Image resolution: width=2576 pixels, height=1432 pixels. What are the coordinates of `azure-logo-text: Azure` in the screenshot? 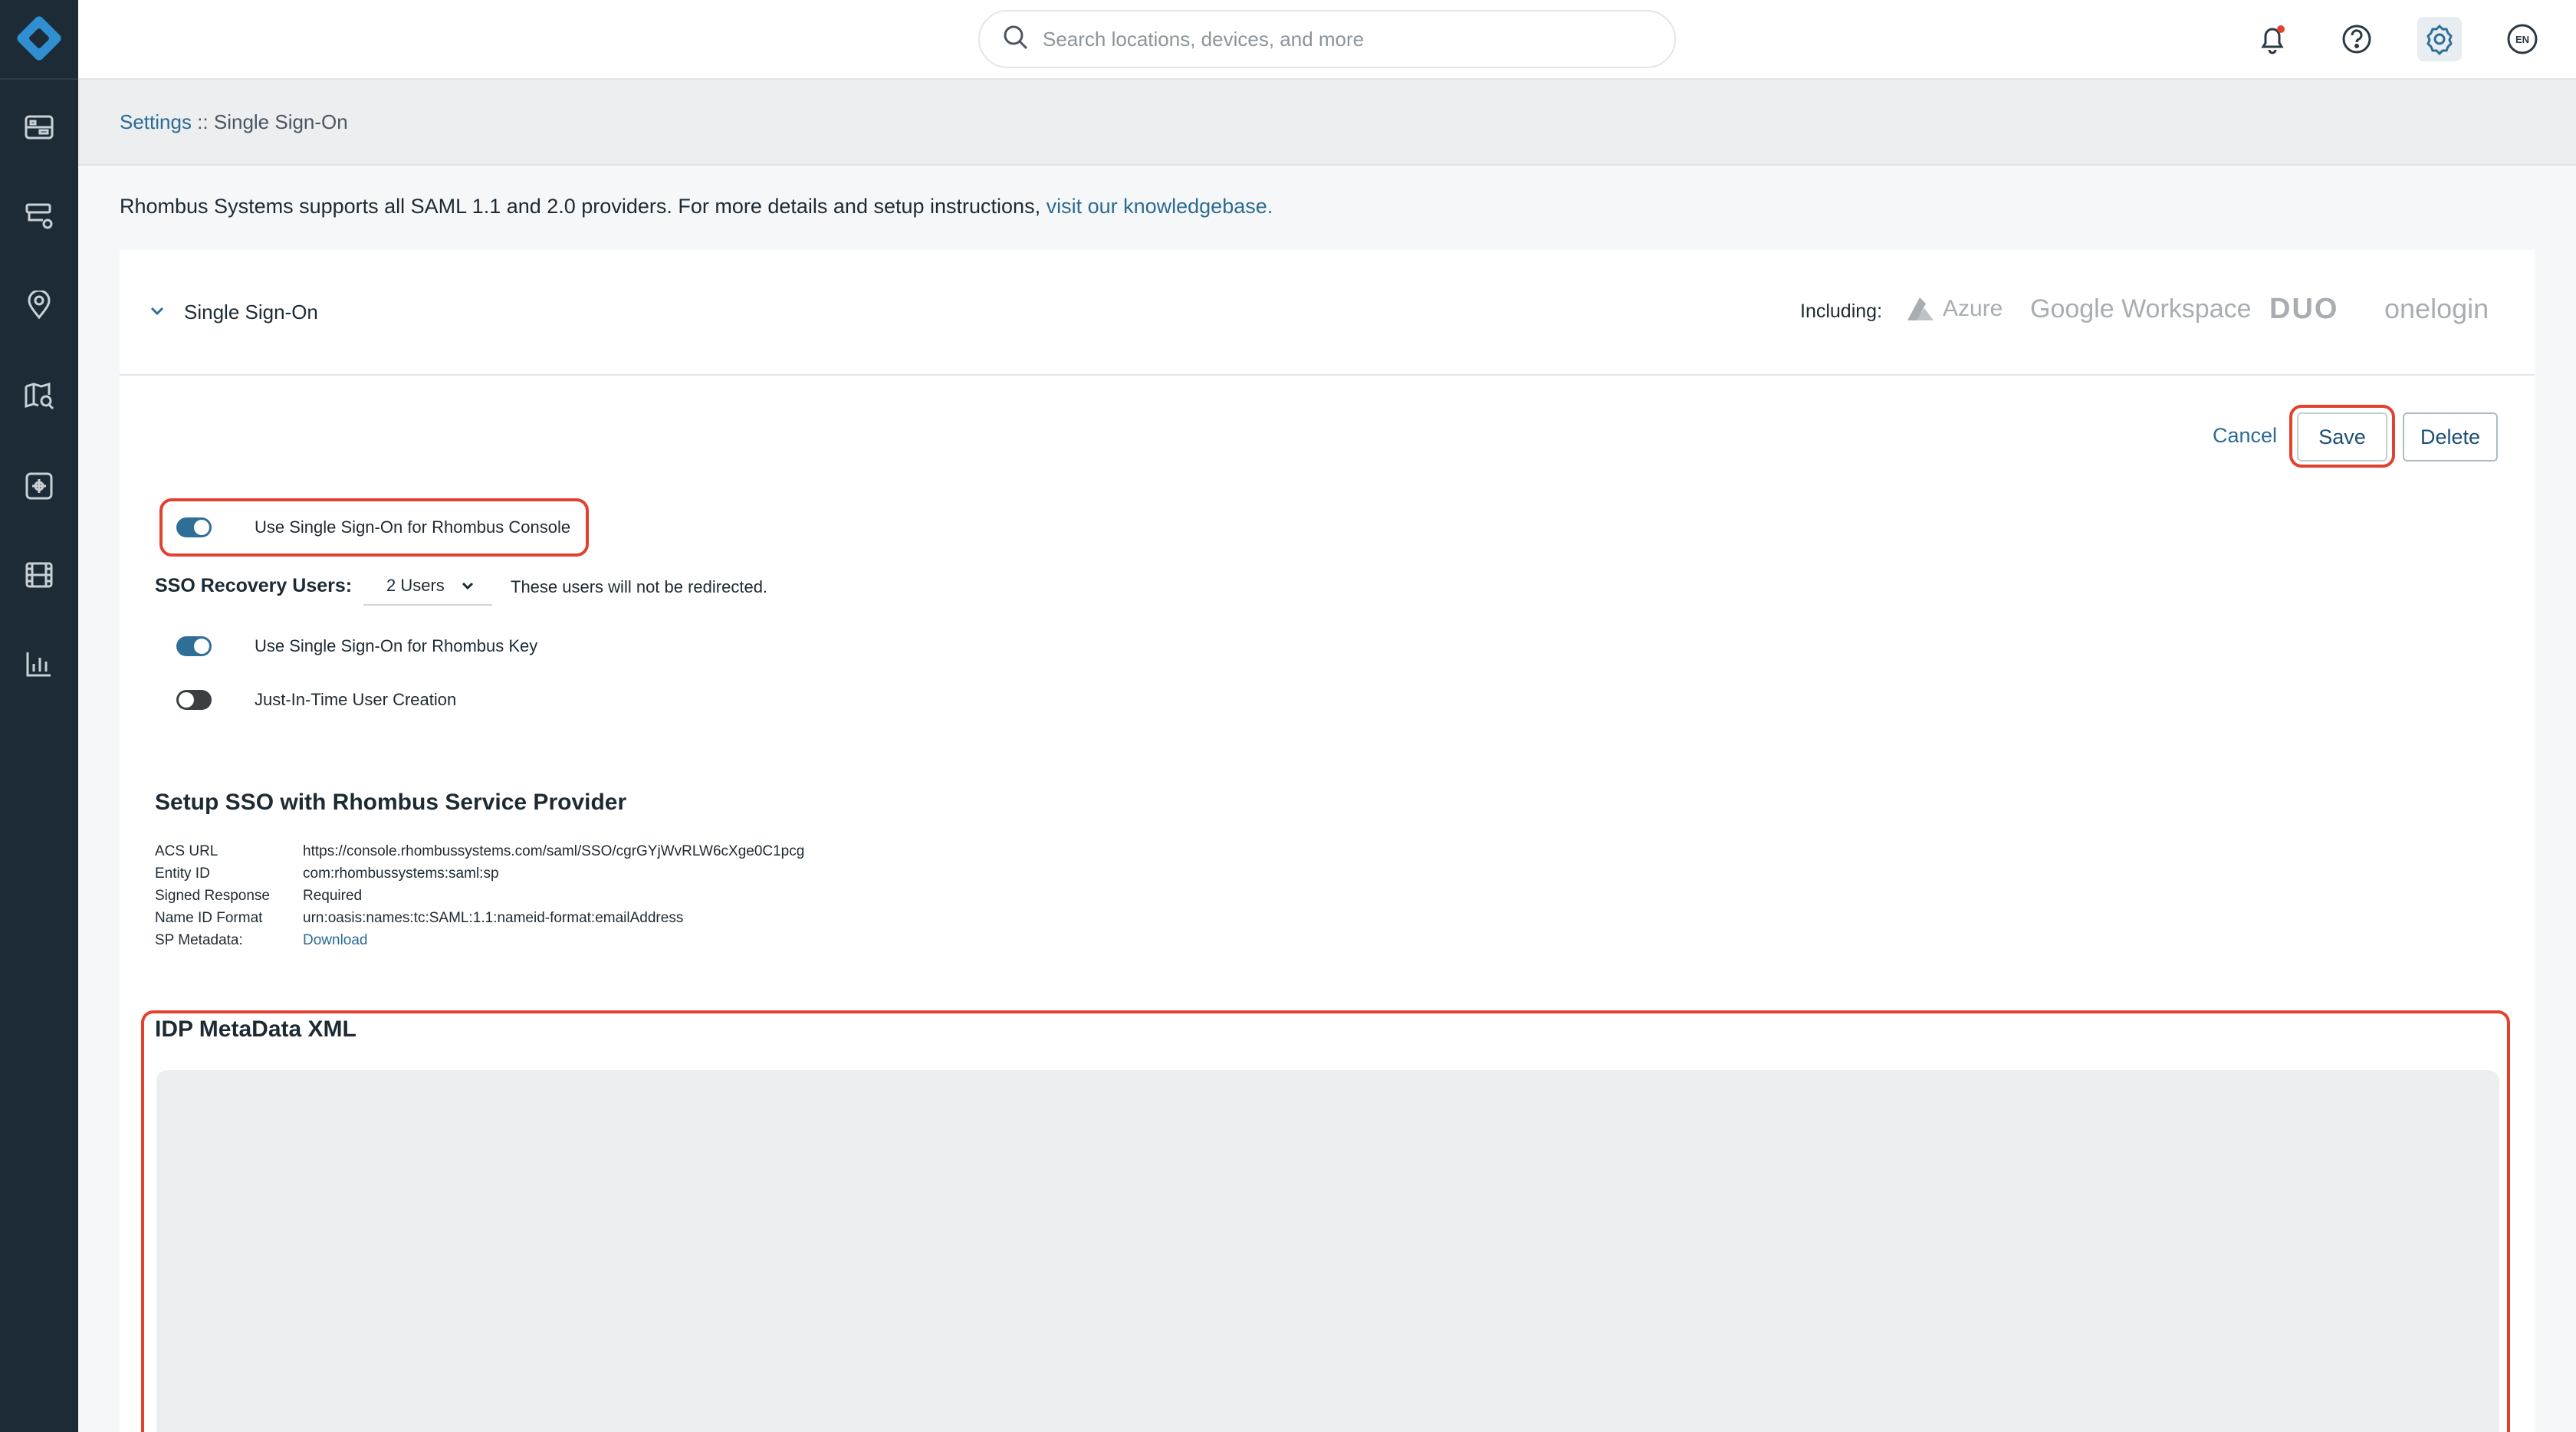 It's located at (1973, 308).